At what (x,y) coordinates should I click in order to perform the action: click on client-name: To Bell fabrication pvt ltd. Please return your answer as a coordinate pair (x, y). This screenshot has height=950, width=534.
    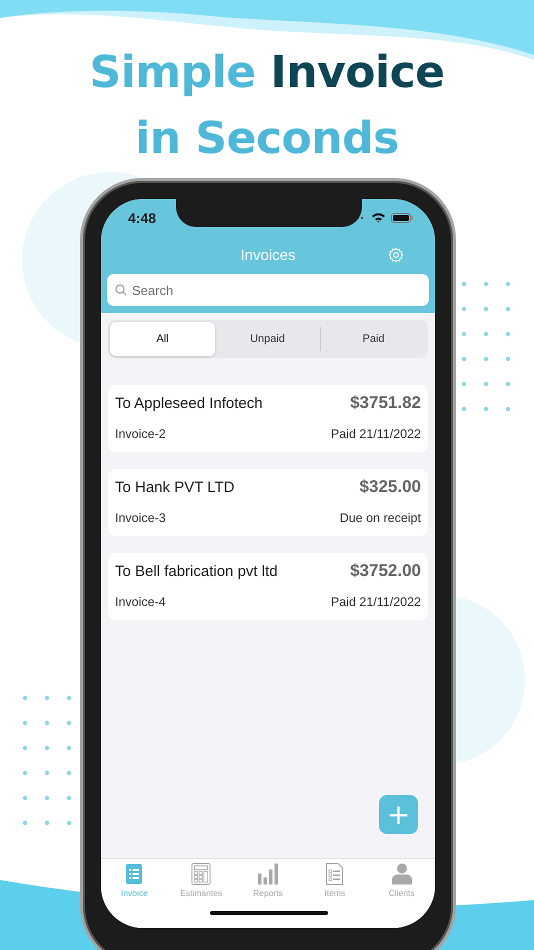
    Looking at the image, I should click on (196, 571).